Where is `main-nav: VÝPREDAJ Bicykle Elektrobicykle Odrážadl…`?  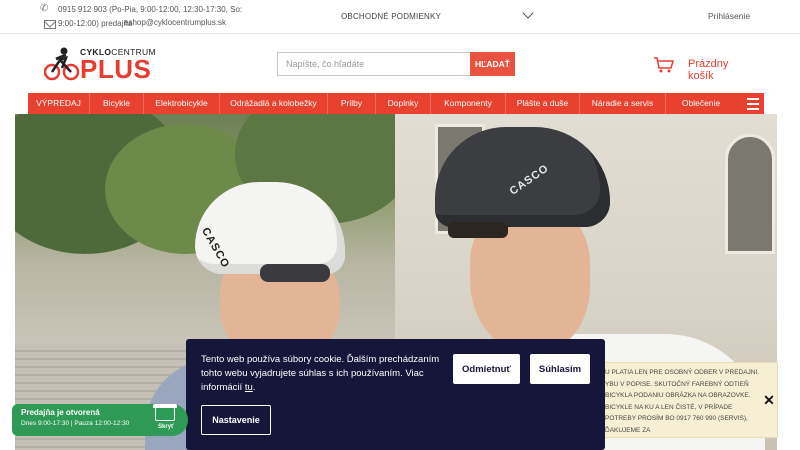
main-nav: VÝPREDAJ Bicykle Elektrobicykle Odrážadl… is located at coordinates (396, 103).